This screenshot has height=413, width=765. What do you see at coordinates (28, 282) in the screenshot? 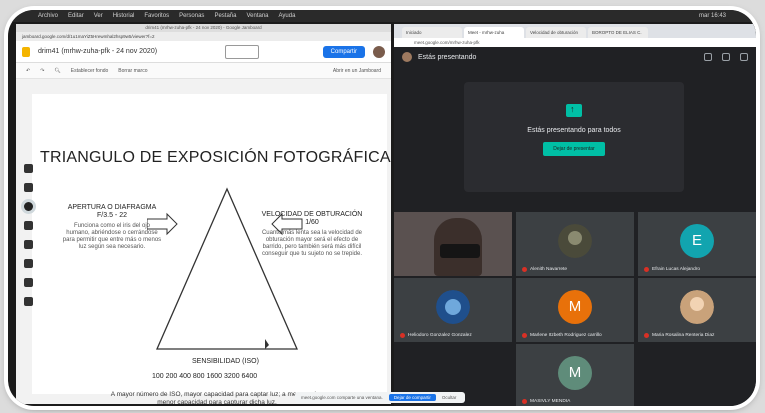
I see `textbox-icon` at bounding box center [28, 282].